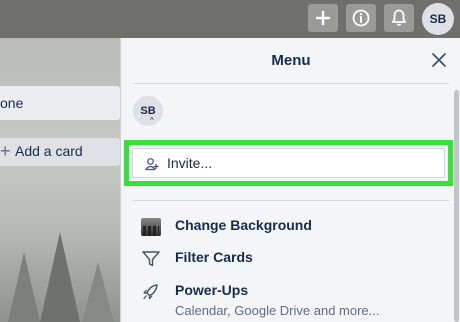 This screenshot has height=322, width=460. What do you see at coordinates (12, 103) in the screenshot?
I see `card-title: one` at bounding box center [12, 103].